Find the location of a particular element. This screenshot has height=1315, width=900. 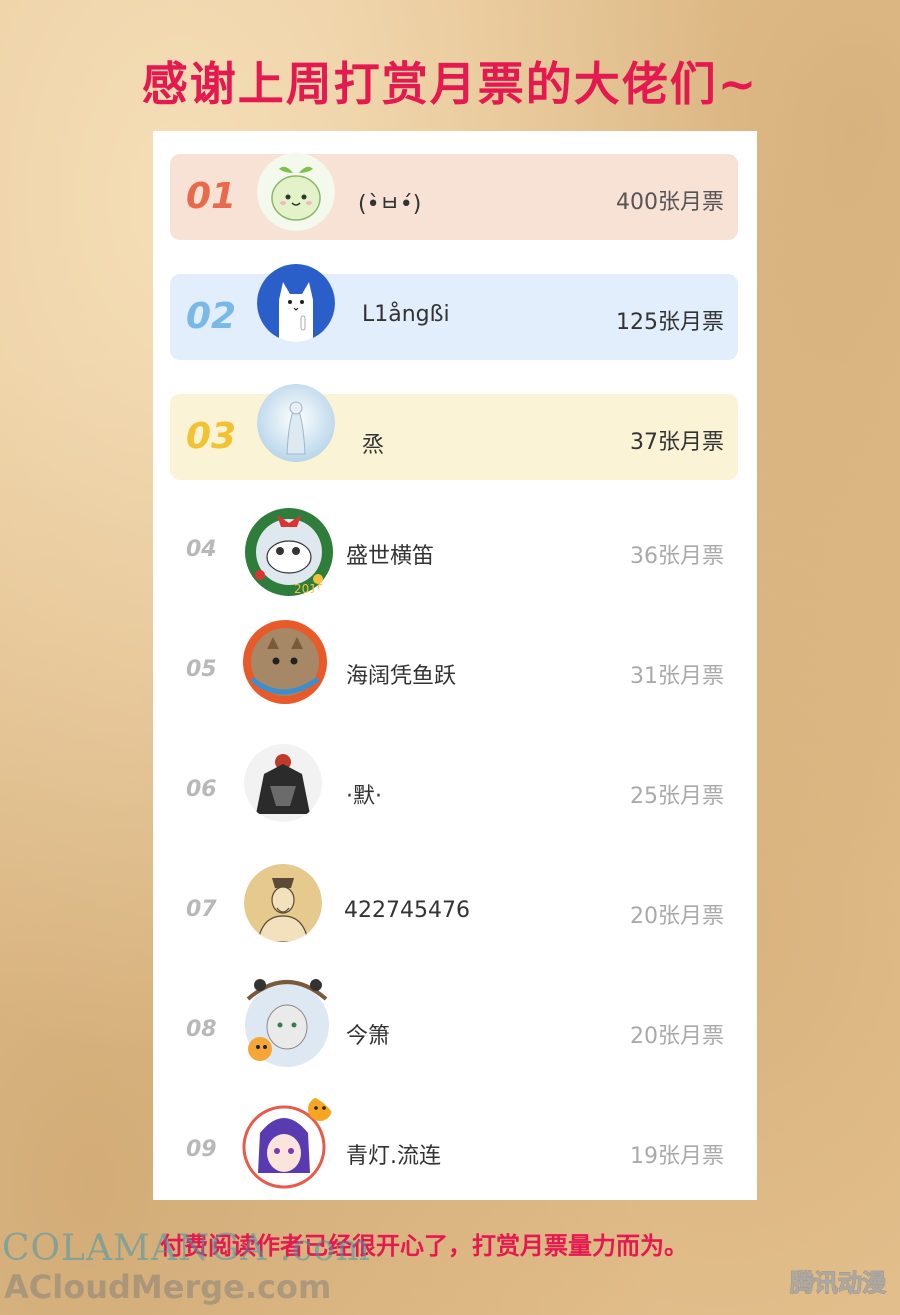

vote-count: 125张月票 is located at coordinates (670, 322).